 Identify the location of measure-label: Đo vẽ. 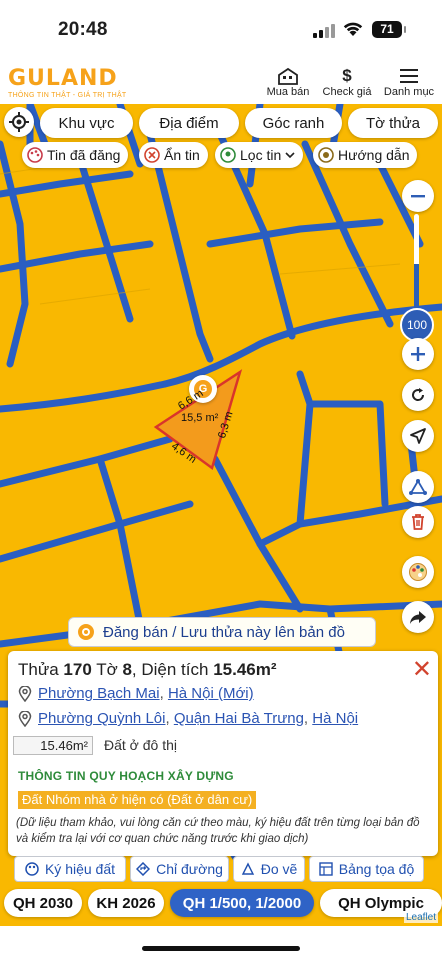
(279, 869).